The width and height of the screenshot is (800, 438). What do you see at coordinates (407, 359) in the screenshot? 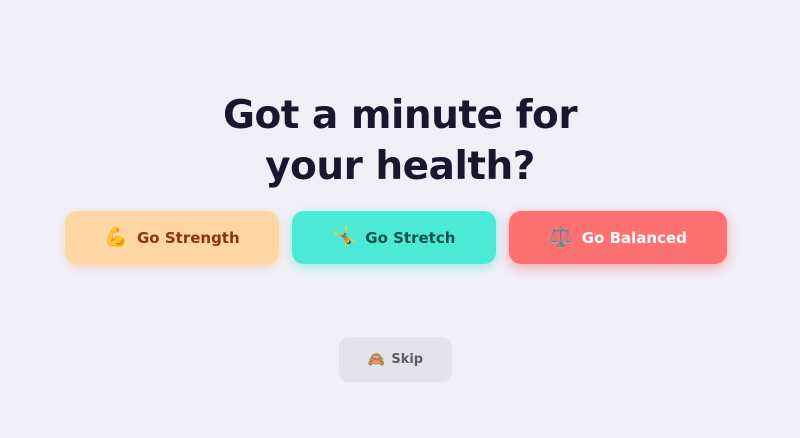
I see `skip-label: Skip` at bounding box center [407, 359].